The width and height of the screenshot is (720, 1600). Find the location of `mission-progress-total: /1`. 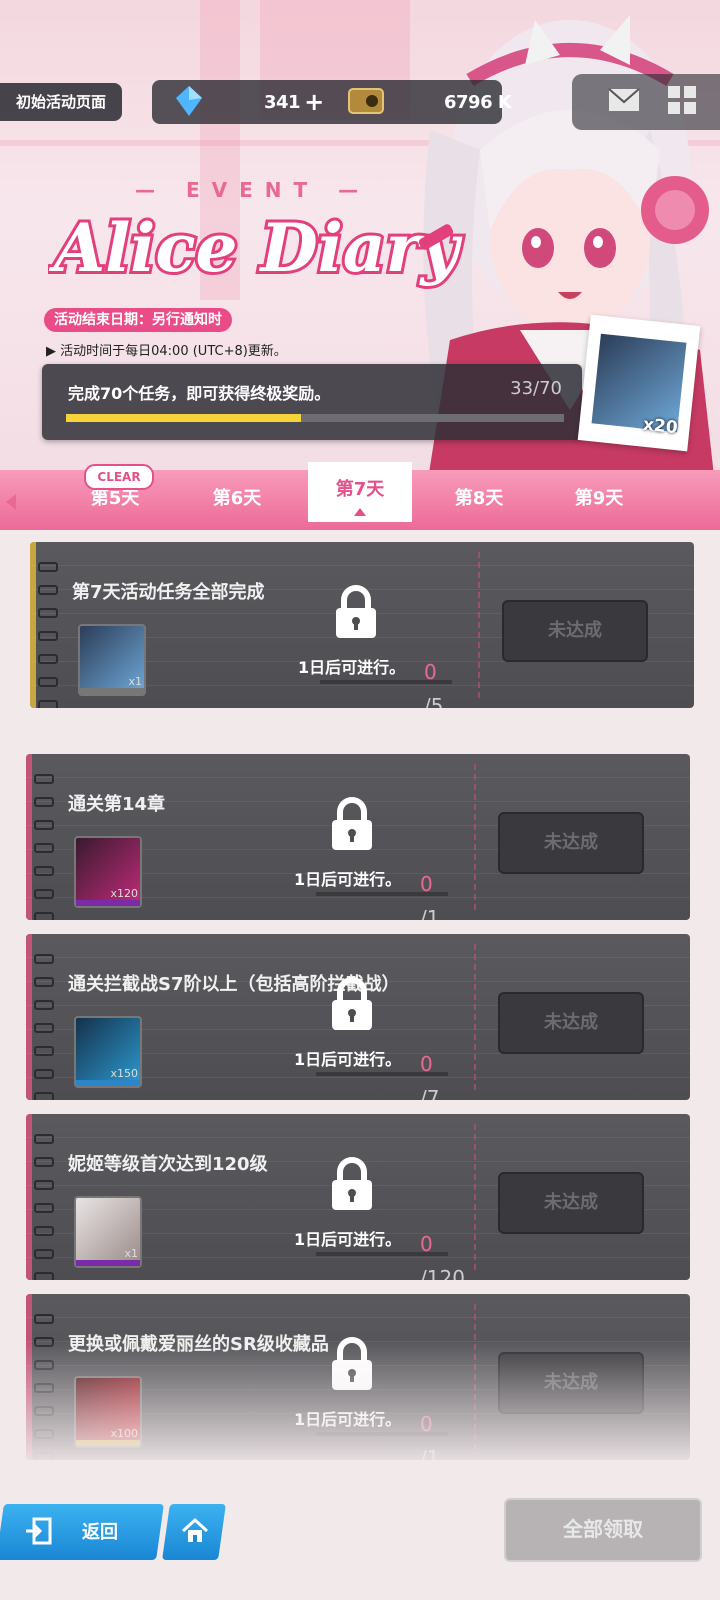

mission-progress-total: /1 is located at coordinates (430, 913).